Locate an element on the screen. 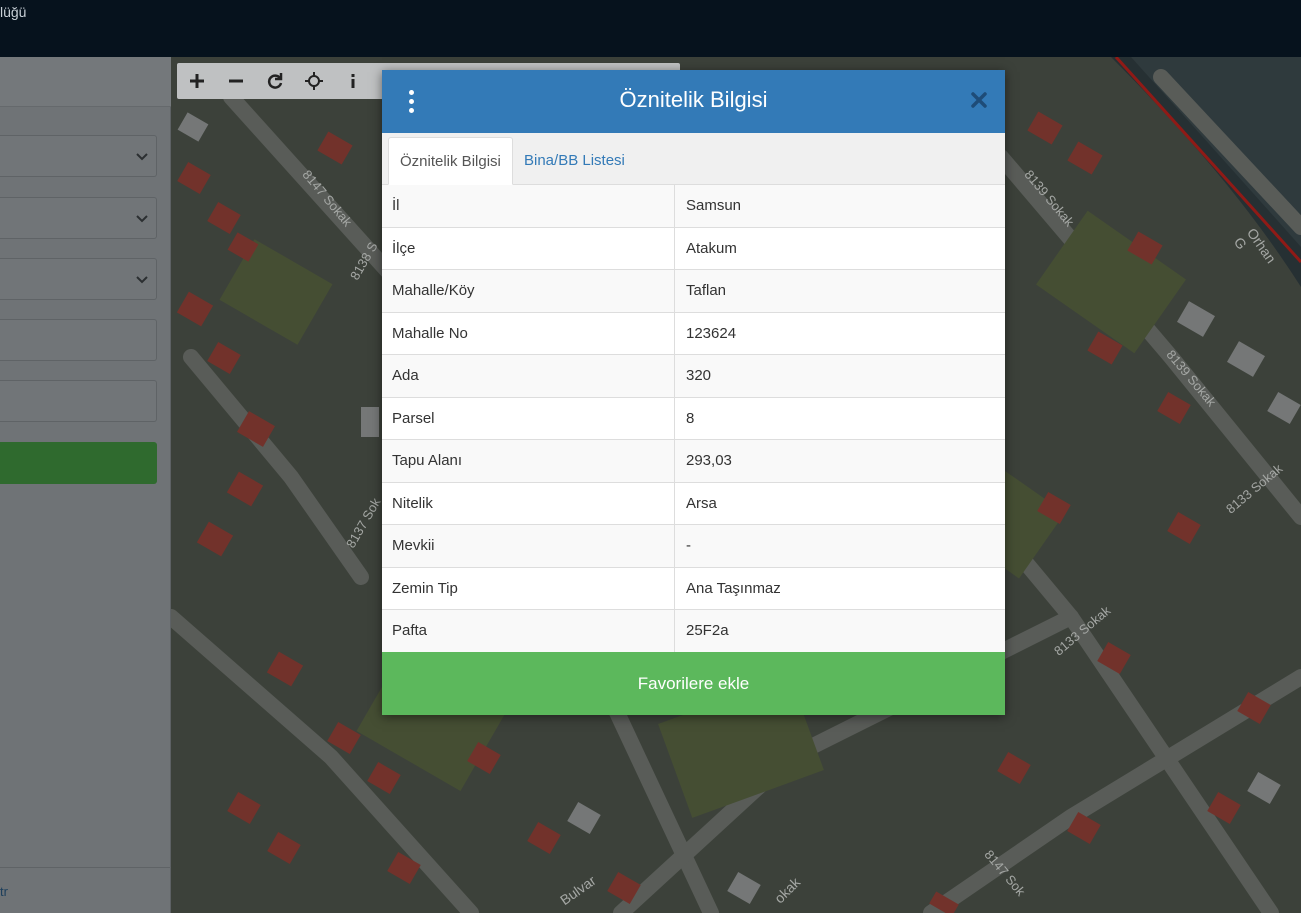  locate-button is located at coordinates (313, 81).